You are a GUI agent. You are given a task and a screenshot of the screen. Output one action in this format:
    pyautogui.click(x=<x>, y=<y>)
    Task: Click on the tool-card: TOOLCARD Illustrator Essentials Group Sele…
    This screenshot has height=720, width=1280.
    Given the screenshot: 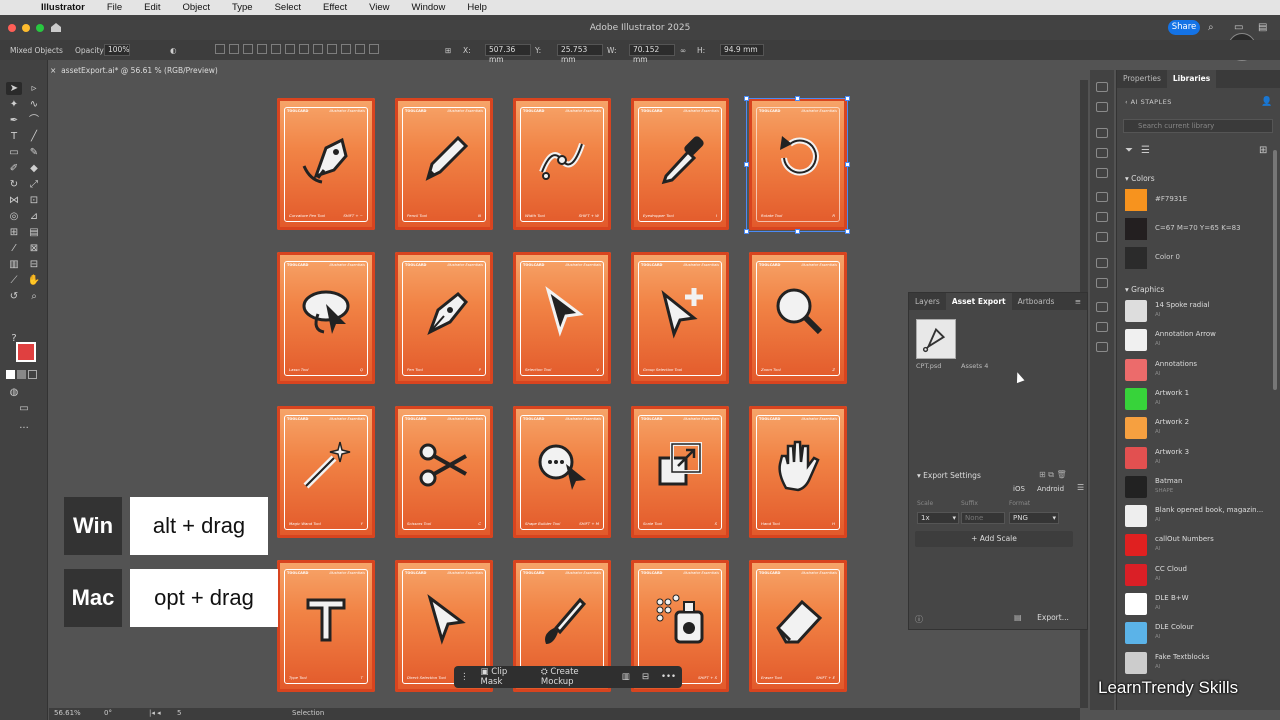 What is the action you would take?
    pyautogui.click(x=680, y=318)
    